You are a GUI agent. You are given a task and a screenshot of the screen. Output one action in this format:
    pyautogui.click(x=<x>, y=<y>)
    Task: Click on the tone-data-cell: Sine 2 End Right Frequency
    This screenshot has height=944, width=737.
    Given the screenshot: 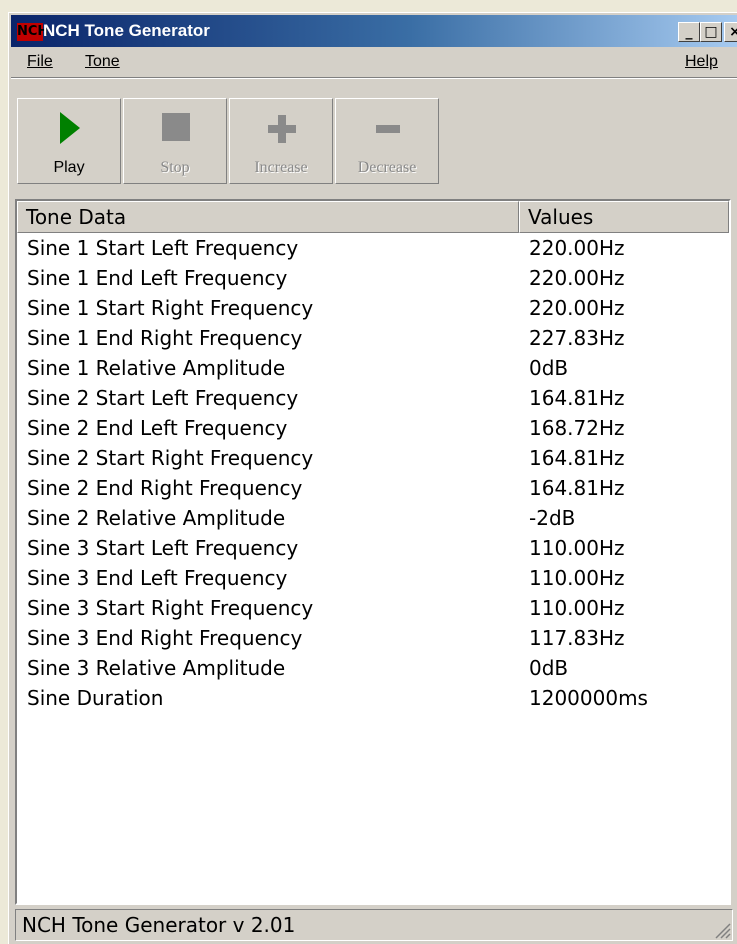 What is the action you would take?
    pyautogui.click(x=165, y=488)
    